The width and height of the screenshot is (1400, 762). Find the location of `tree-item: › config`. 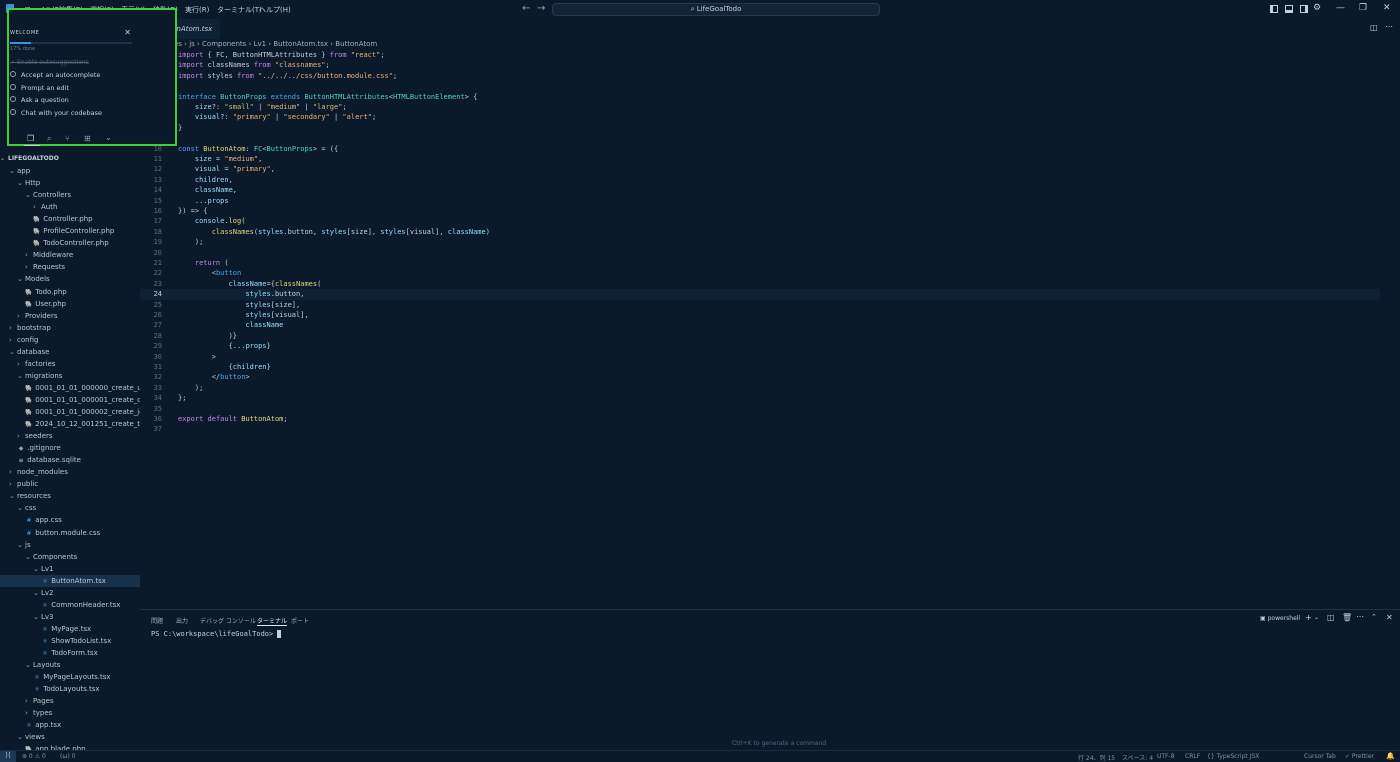

tree-item: › config is located at coordinates (70, 340).